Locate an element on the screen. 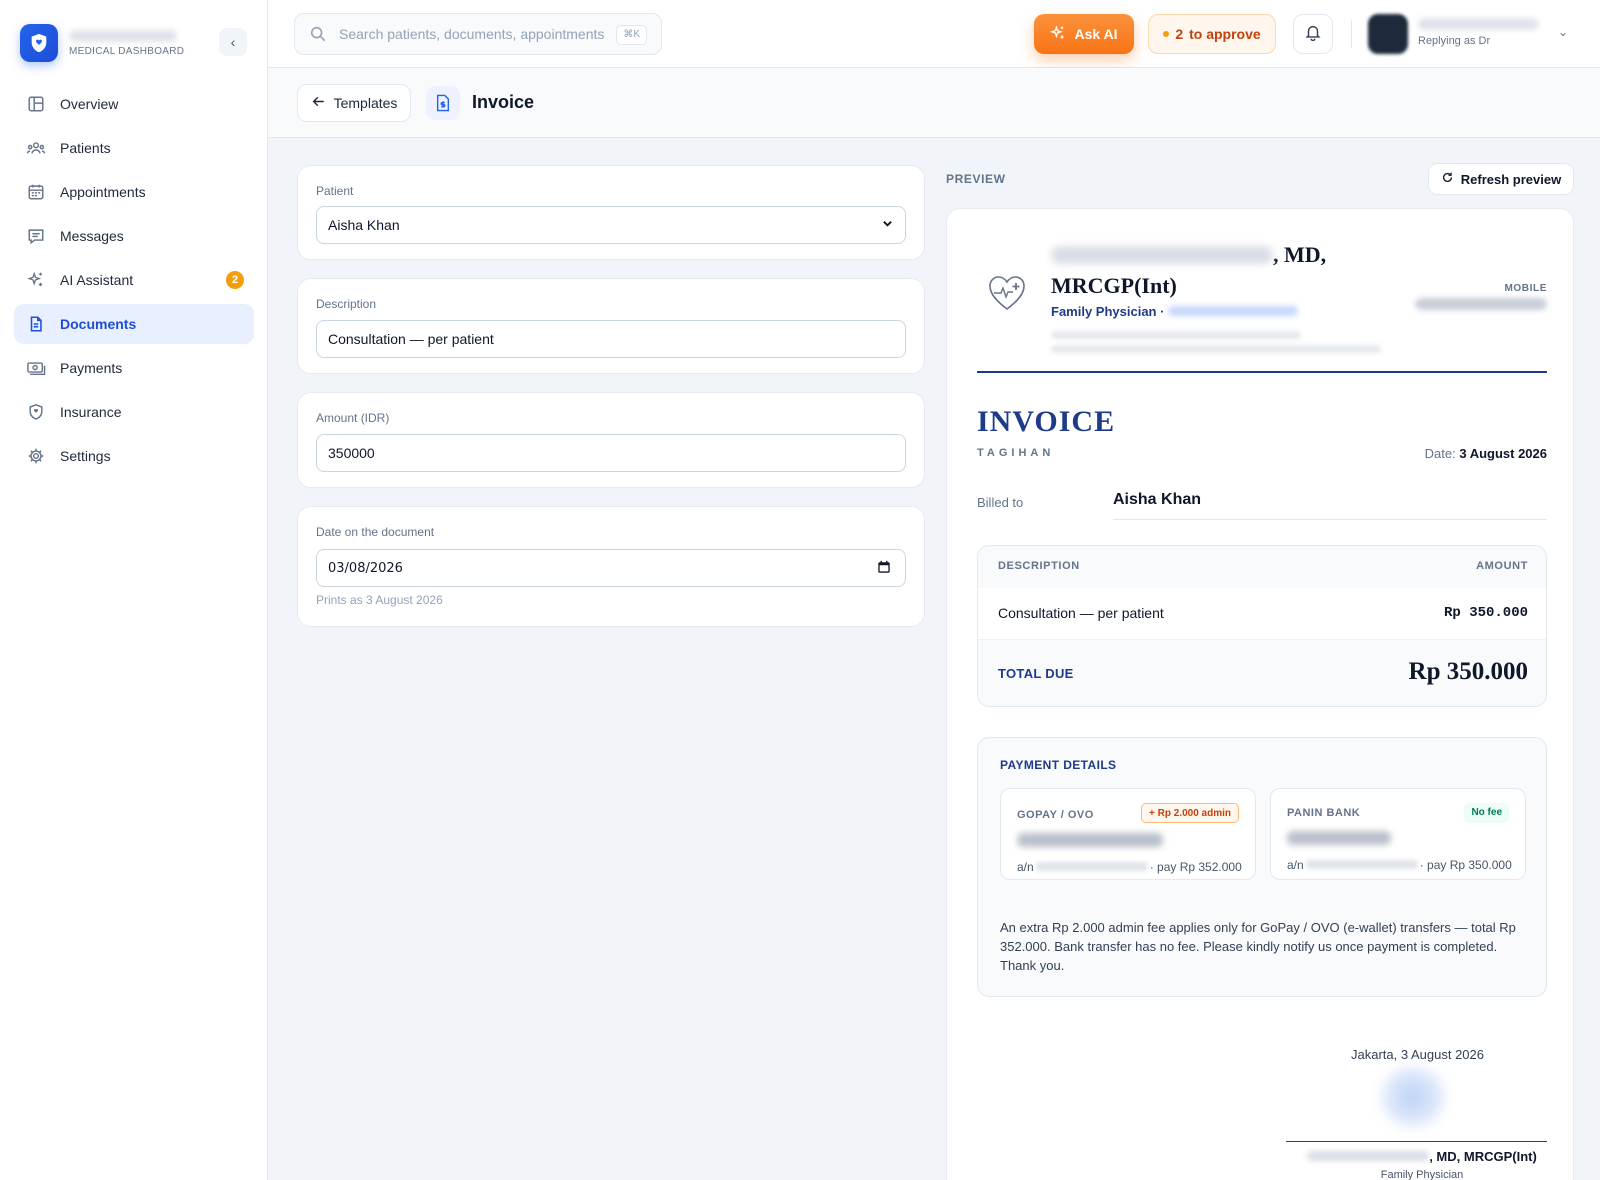 This screenshot has width=1600, height=1180. page-header: Templates Invoice is located at coordinates (934, 103).